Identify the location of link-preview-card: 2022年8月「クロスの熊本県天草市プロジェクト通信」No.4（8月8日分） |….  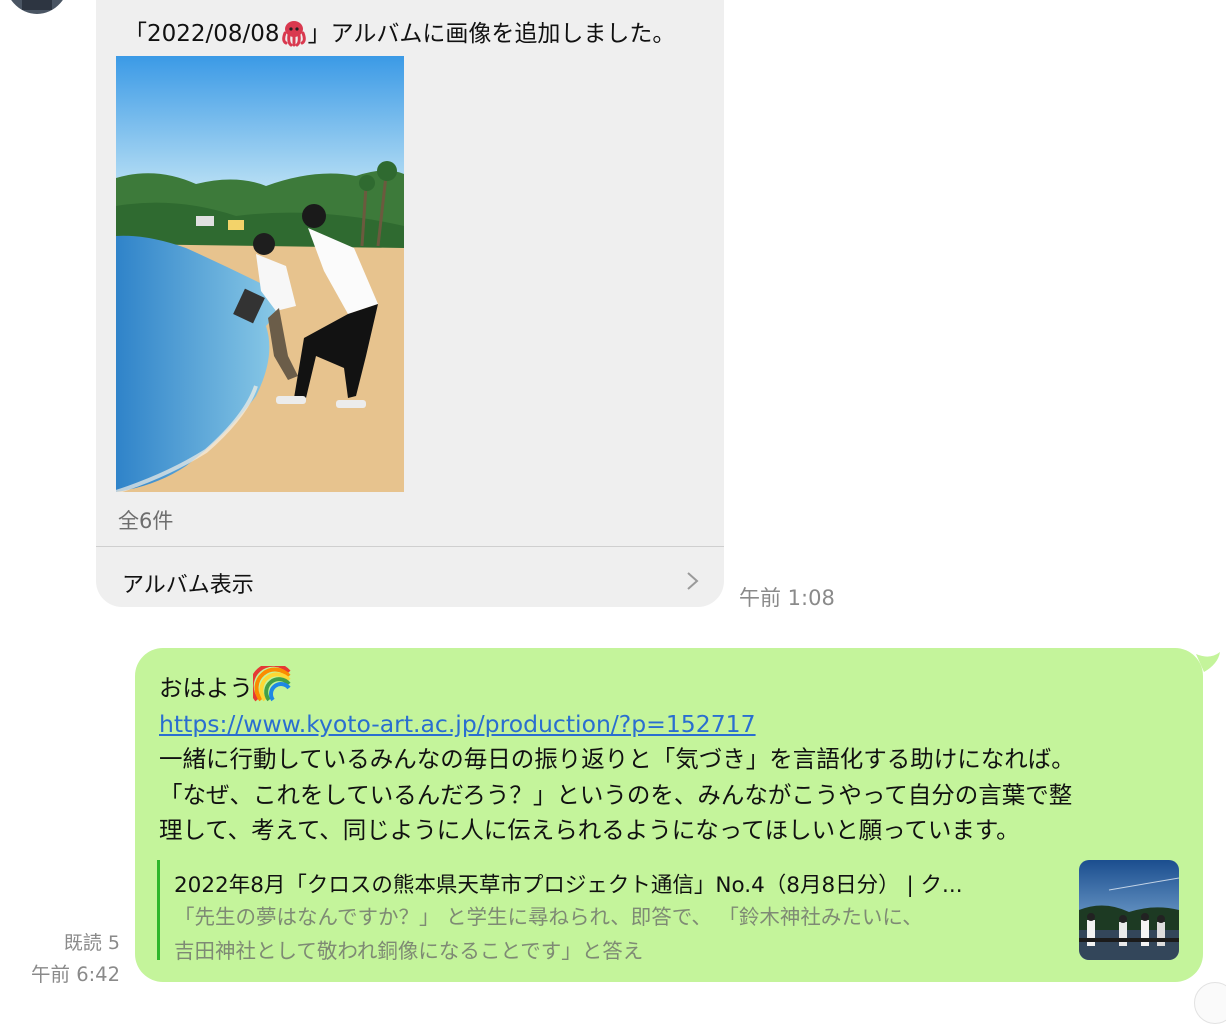
(668, 911).